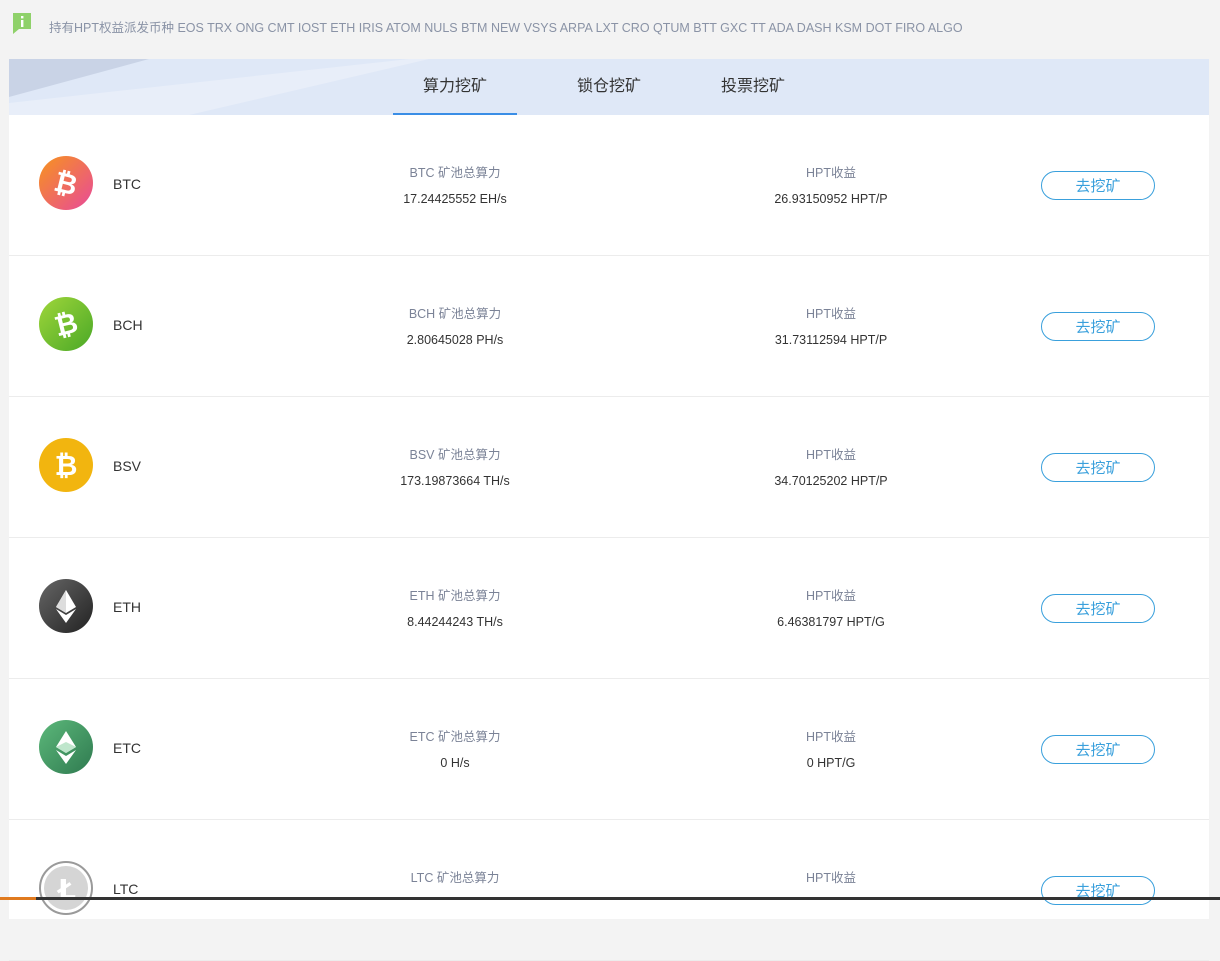  What do you see at coordinates (127, 607) in the screenshot?
I see `coin-name: ETH` at bounding box center [127, 607].